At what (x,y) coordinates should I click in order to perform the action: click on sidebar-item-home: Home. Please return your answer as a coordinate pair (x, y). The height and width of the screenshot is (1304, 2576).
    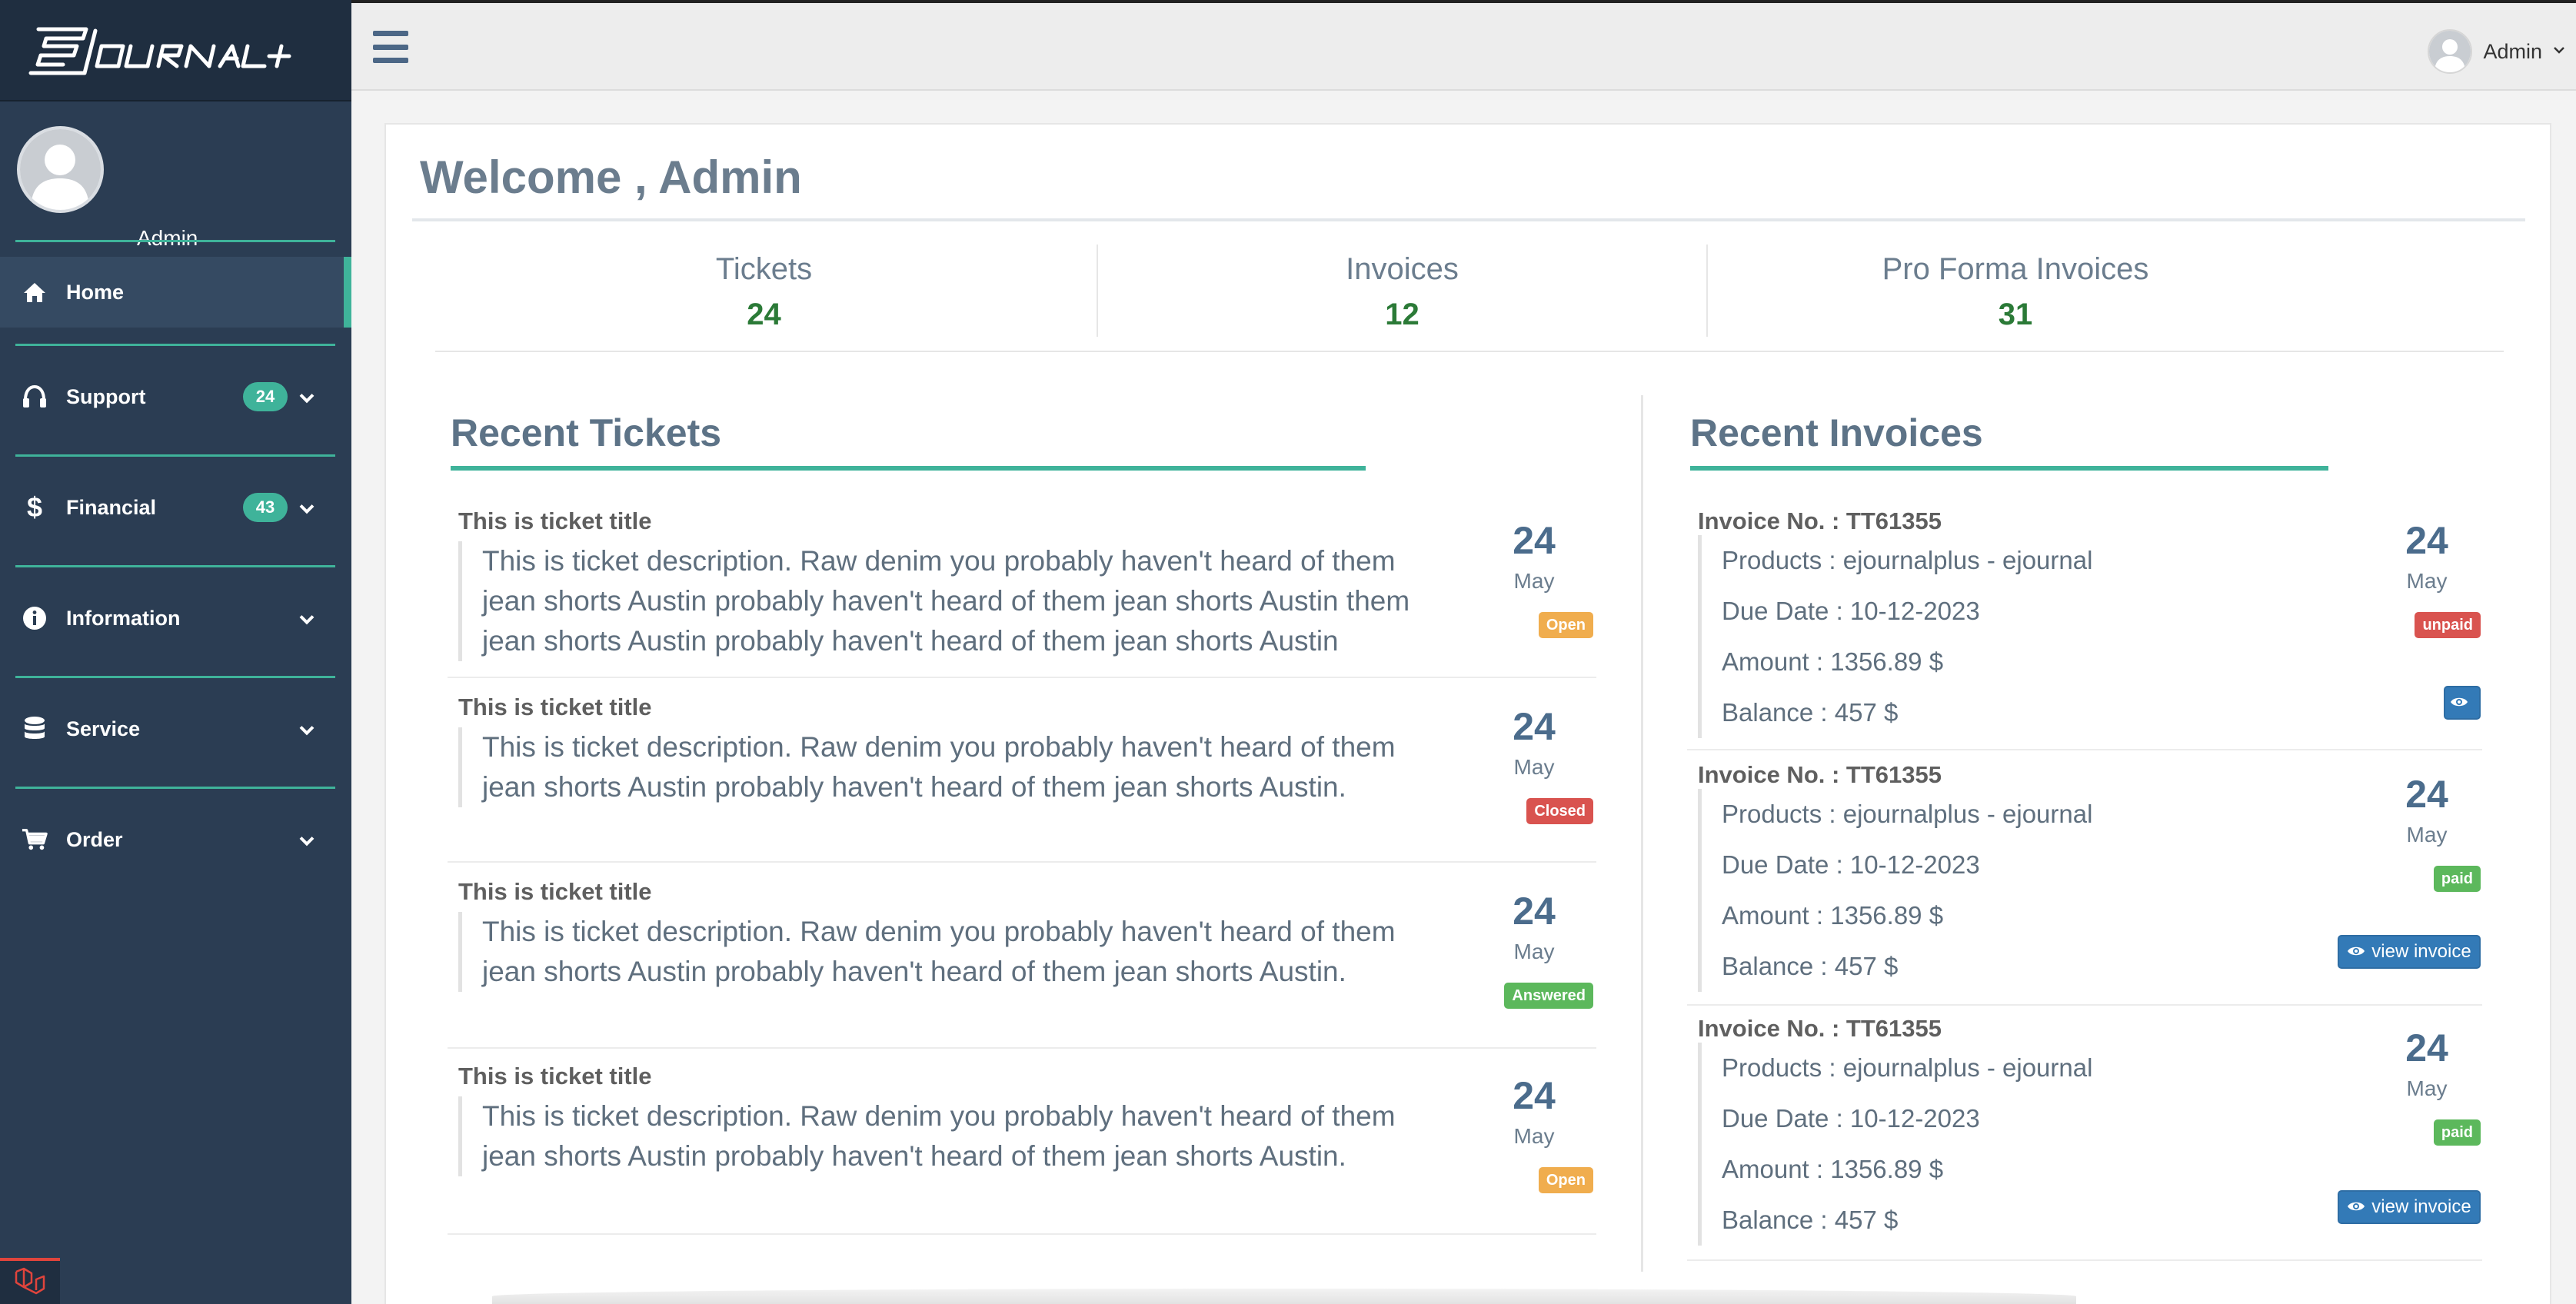
    Looking at the image, I should click on (175, 292).